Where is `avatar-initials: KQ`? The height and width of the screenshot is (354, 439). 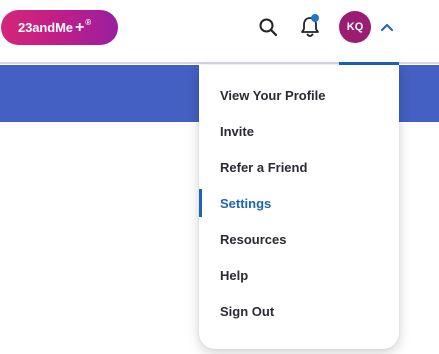
avatar-initials: KQ is located at coordinates (355, 27).